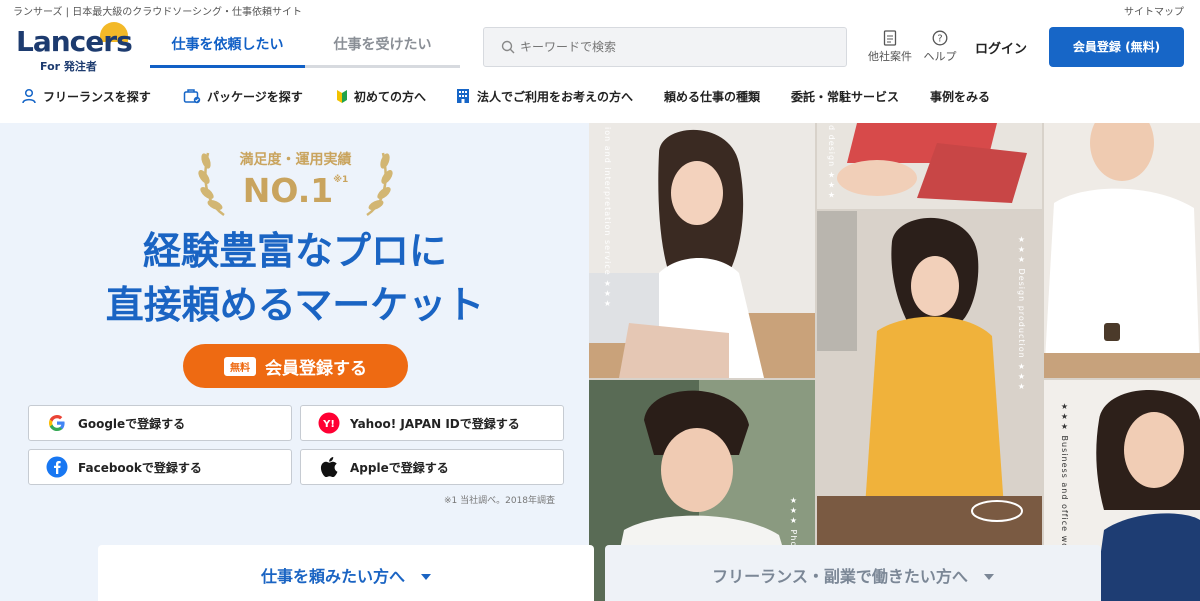 The width and height of the screenshot is (1200, 601). Describe the element at coordinates (255, 96) in the screenshot. I see `nav-label: パッケージを探す` at that location.